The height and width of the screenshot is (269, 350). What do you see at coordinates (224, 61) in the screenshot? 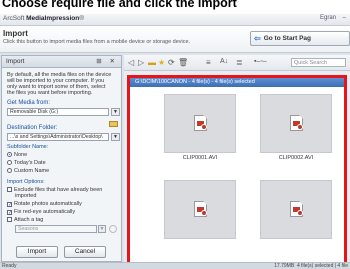
I see `sort-icon: A↓` at bounding box center [224, 61].